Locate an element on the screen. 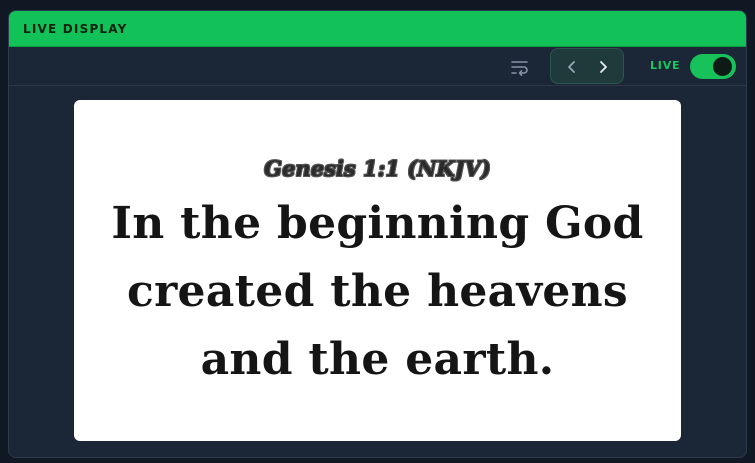 This screenshot has height=463, width=755. next-slide-button is located at coordinates (603, 67).